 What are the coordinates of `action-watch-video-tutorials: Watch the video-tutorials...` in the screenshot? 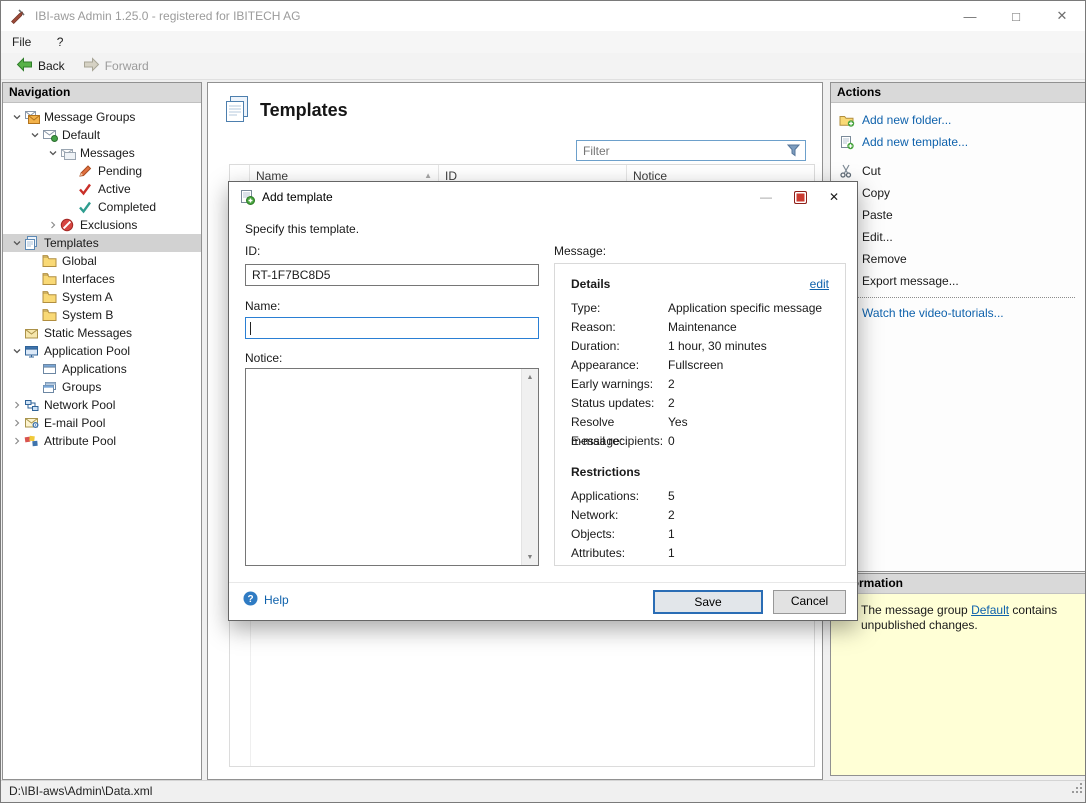 It's located at (958, 313).